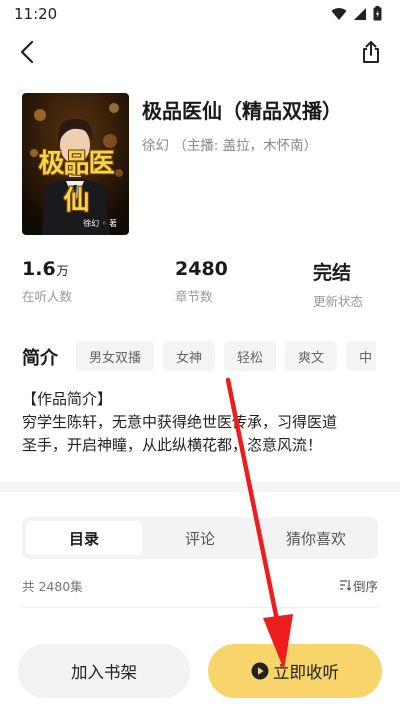 This screenshot has width=400, height=711. I want to click on cover-title: 极品医仙, so click(76, 182).